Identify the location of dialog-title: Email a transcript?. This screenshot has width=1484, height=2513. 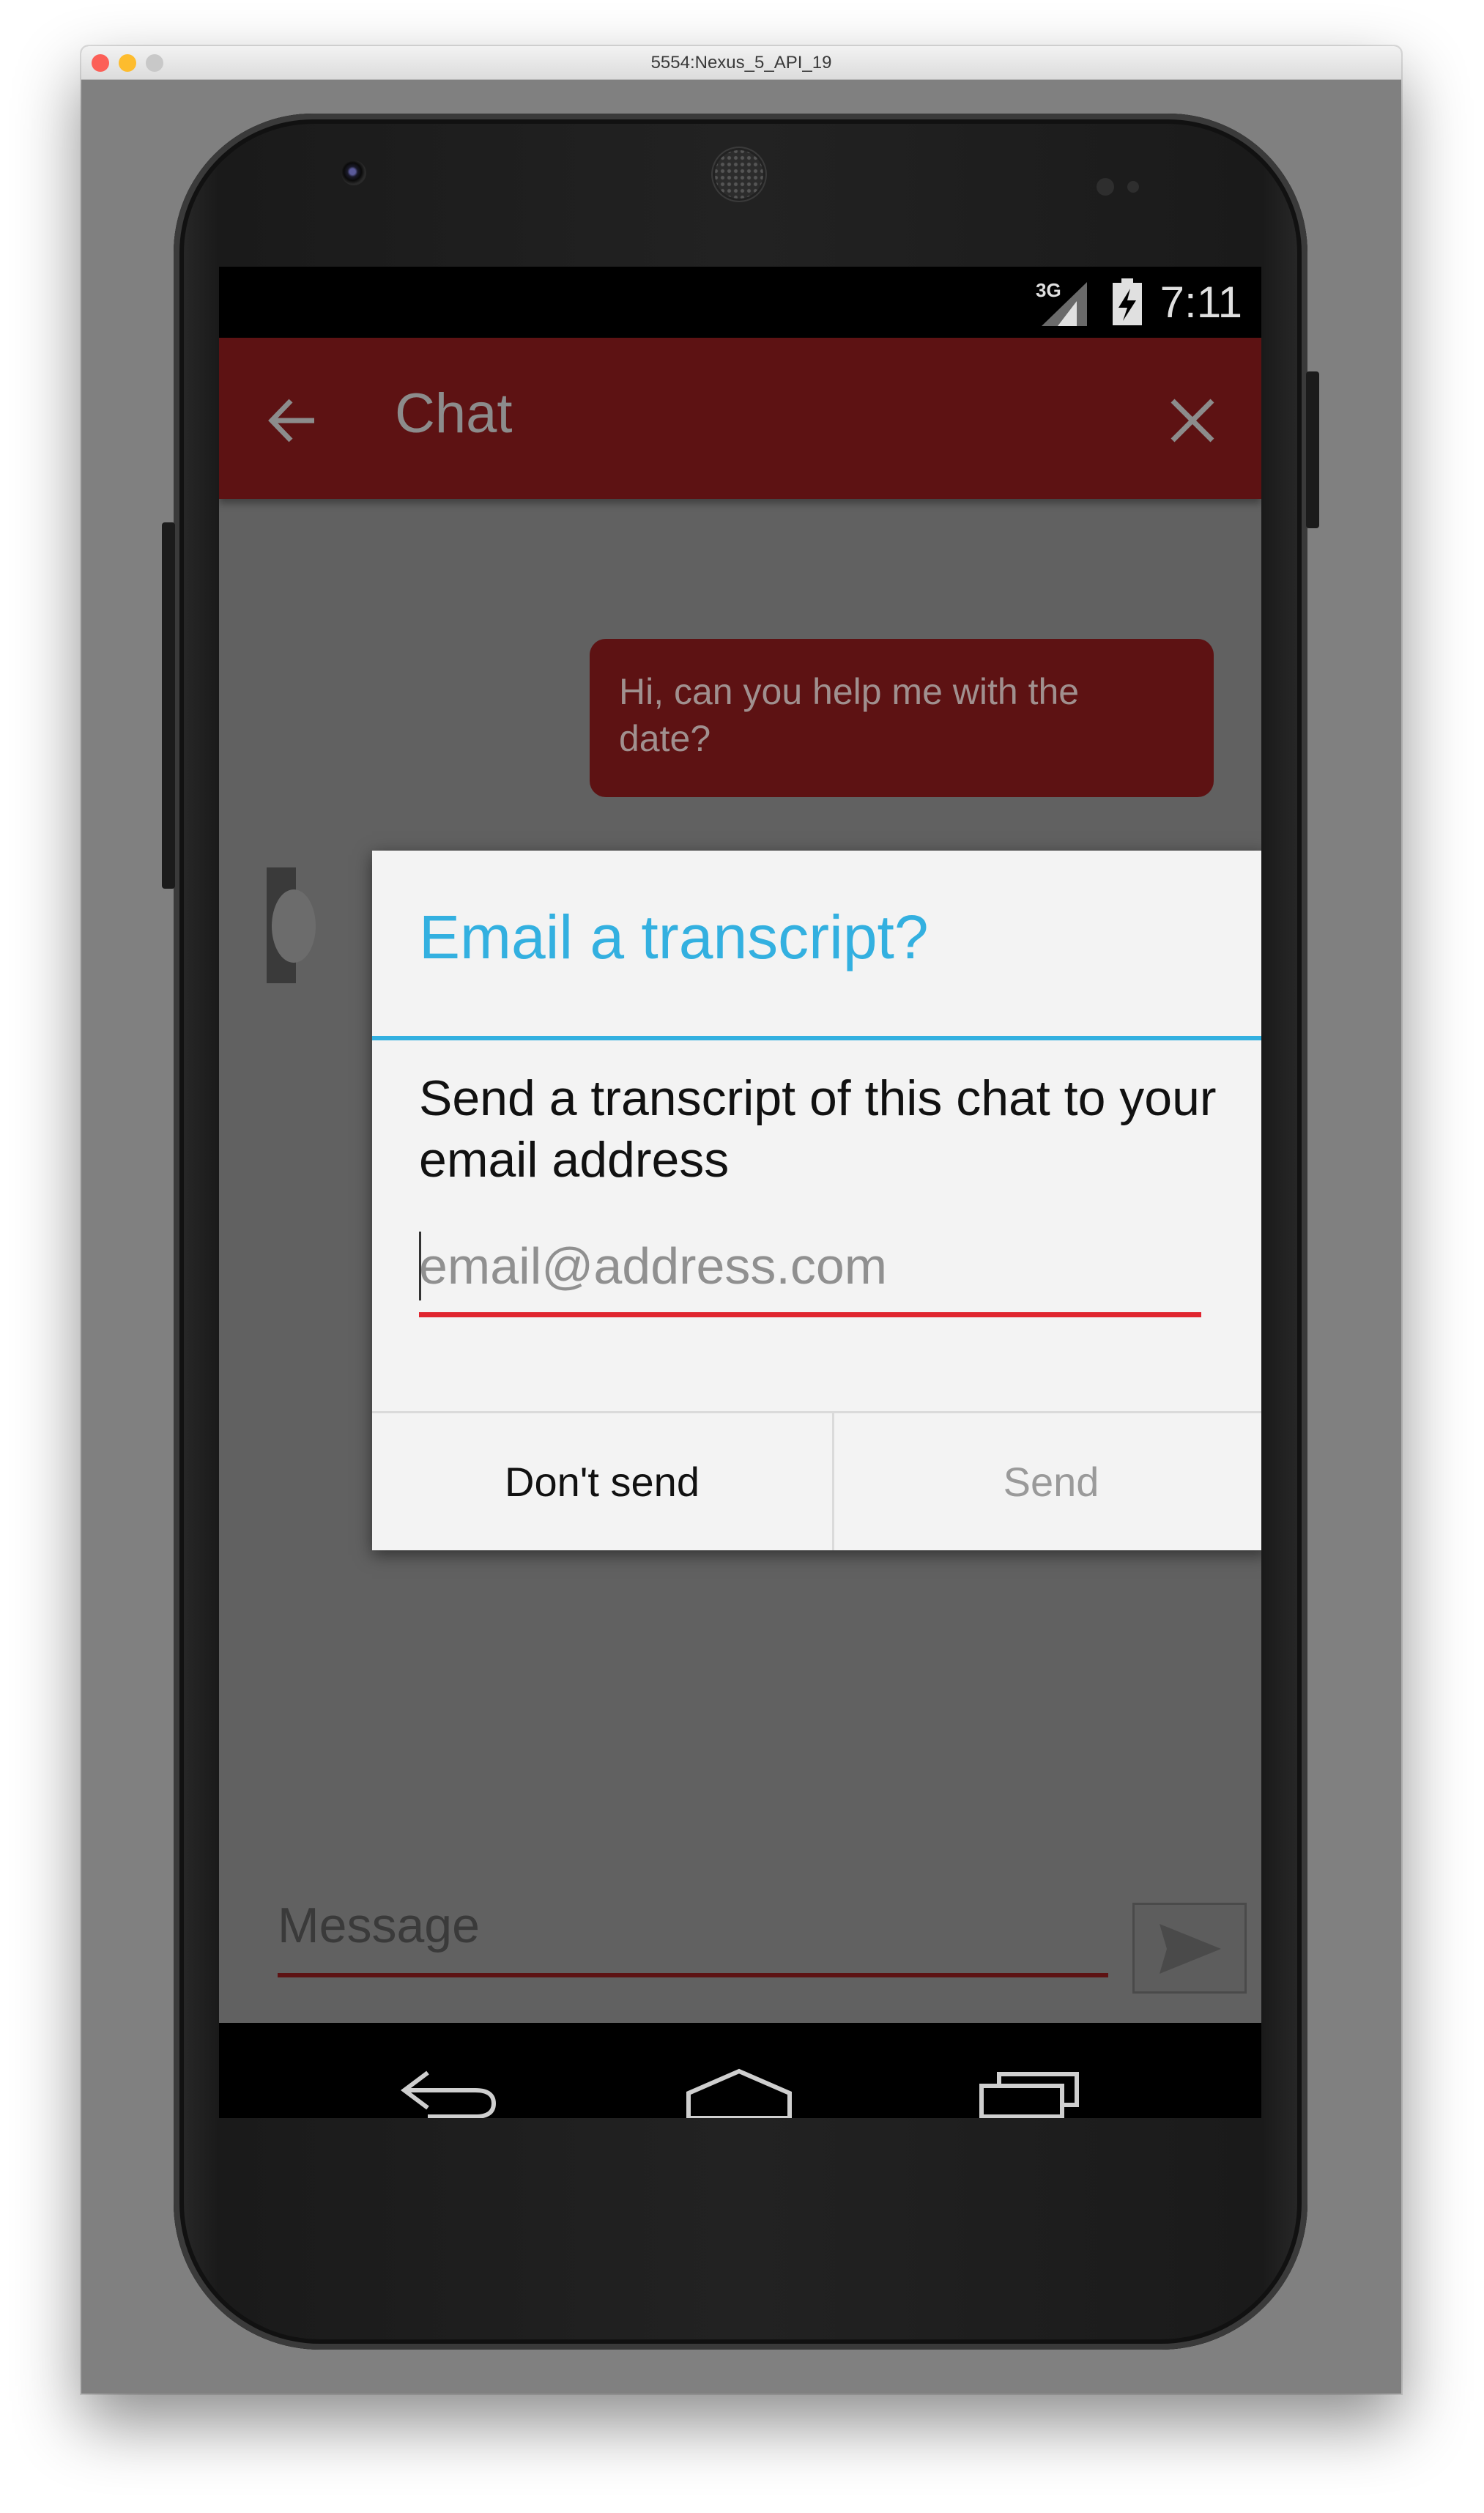
(674, 937).